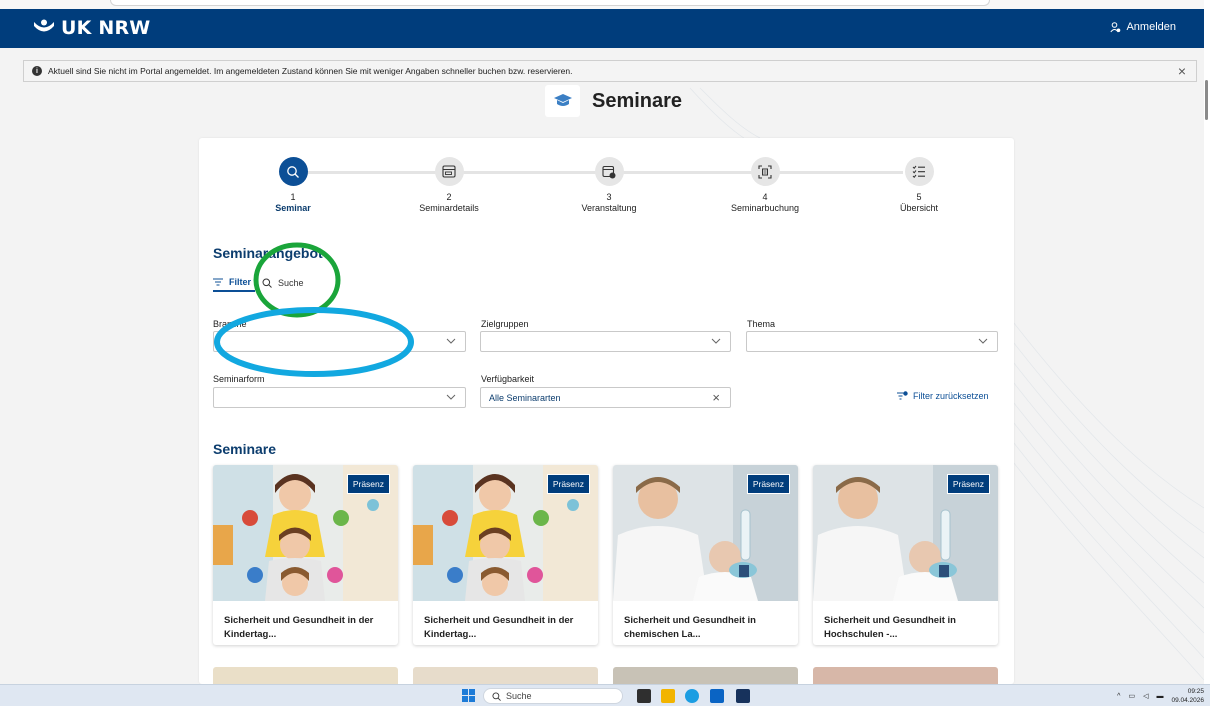  I want to click on battery-icon: ▬, so click(1159, 696).